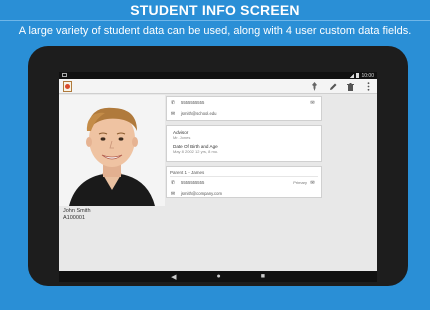  What do you see at coordinates (64, 75) in the screenshot?
I see `notification-icon` at bounding box center [64, 75].